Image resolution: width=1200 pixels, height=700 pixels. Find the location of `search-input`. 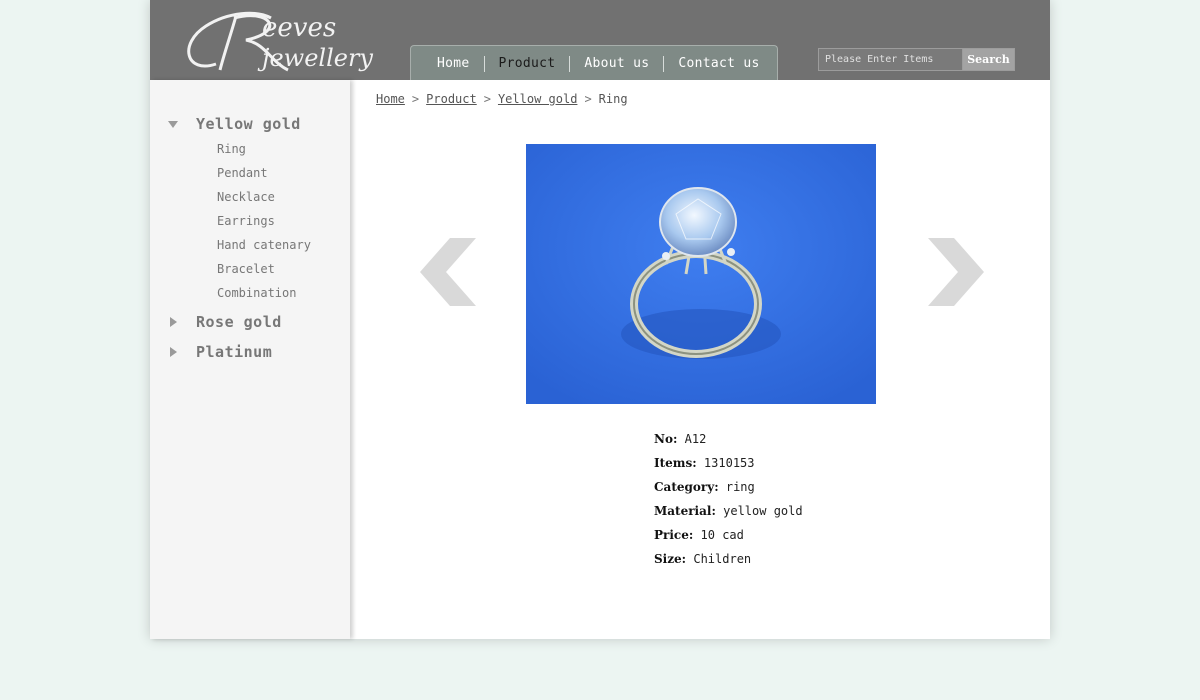

search-input is located at coordinates (890, 59).